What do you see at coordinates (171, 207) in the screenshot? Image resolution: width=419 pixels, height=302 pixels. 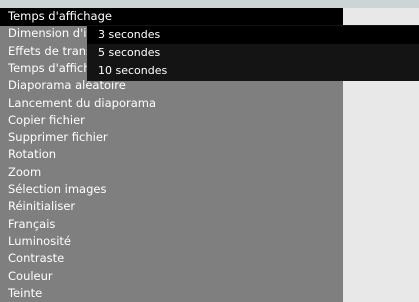 I see `menu-item-reset: Réinitialiser` at bounding box center [171, 207].